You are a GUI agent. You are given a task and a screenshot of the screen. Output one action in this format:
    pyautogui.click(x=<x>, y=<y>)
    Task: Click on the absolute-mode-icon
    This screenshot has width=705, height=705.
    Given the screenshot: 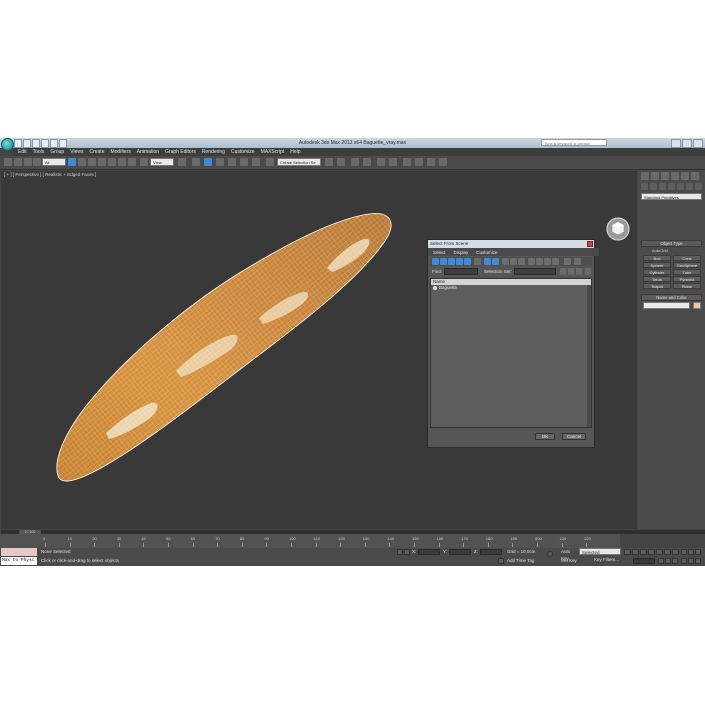 What is the action you would take?
    pyautogui.click(x=407, y=552)
    